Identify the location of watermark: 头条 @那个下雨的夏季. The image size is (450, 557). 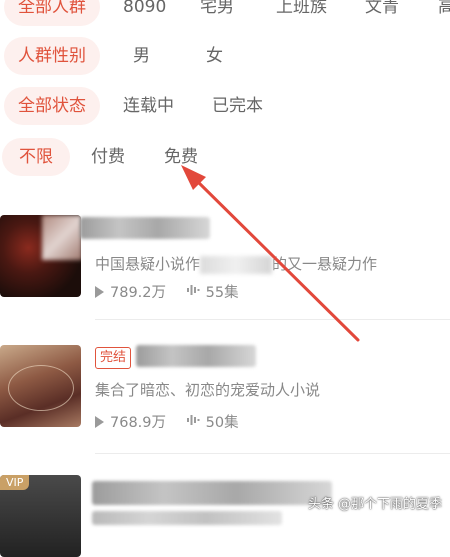
(374, 504).